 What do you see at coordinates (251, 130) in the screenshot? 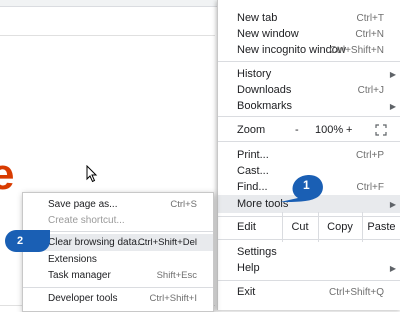
I see `menu-item-label: Zoom` at bounding box center [251, 130].